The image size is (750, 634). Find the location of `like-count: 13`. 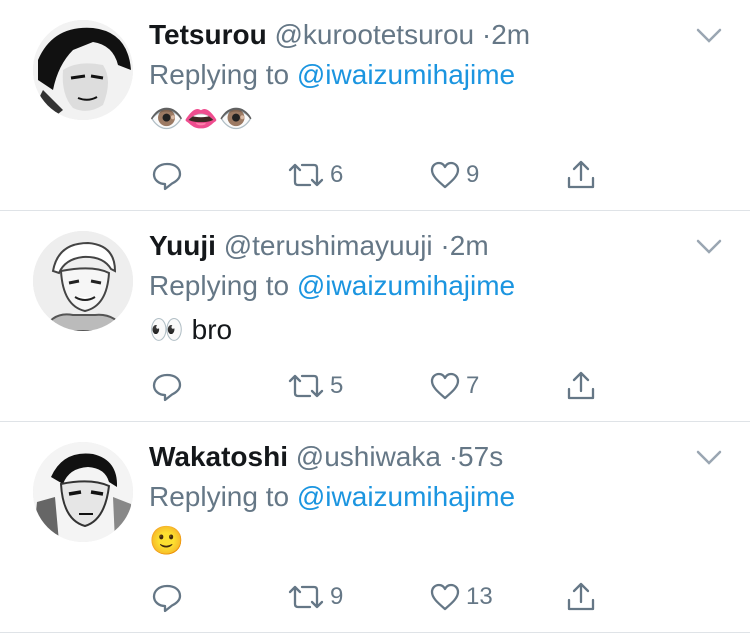

like-count: 13 is located at coordinates (479, 596).